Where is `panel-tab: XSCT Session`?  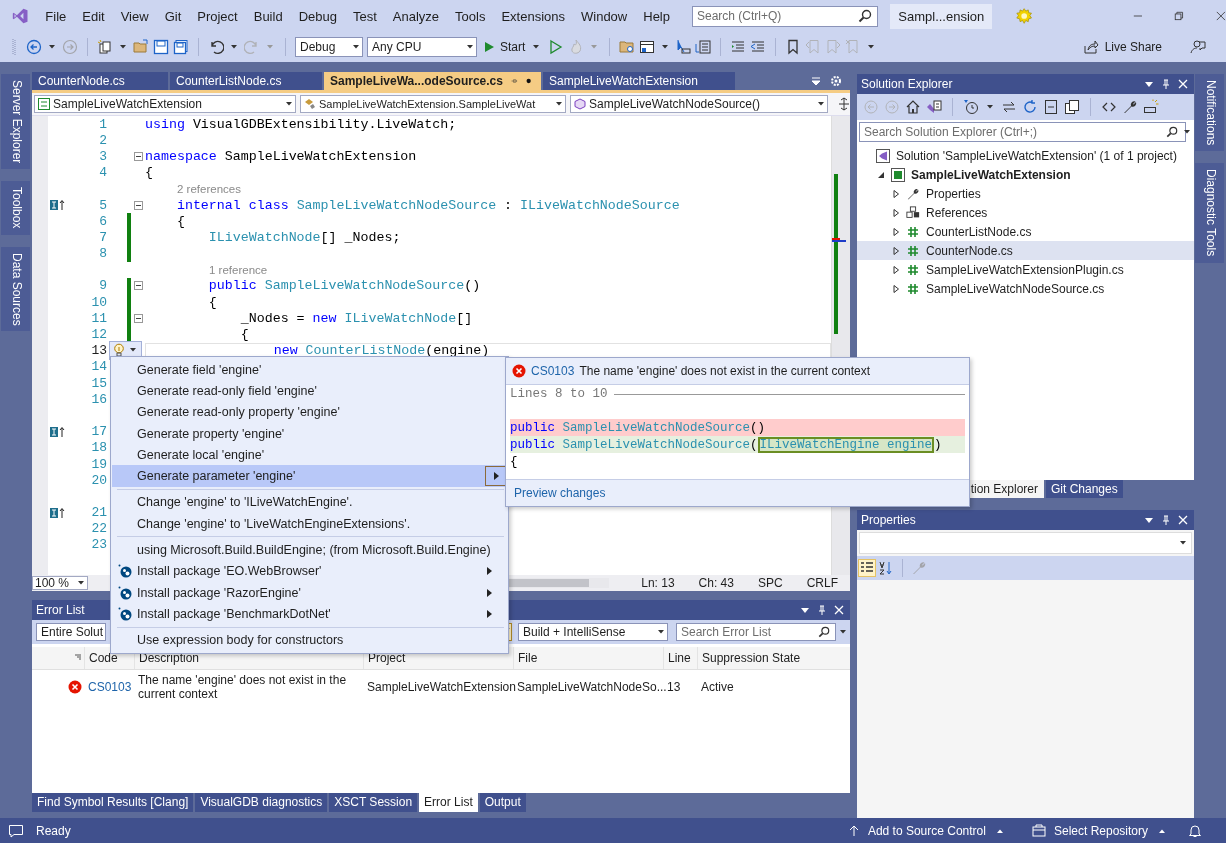
panel-tab: XSCT Session is located at coordinates (373, 802).